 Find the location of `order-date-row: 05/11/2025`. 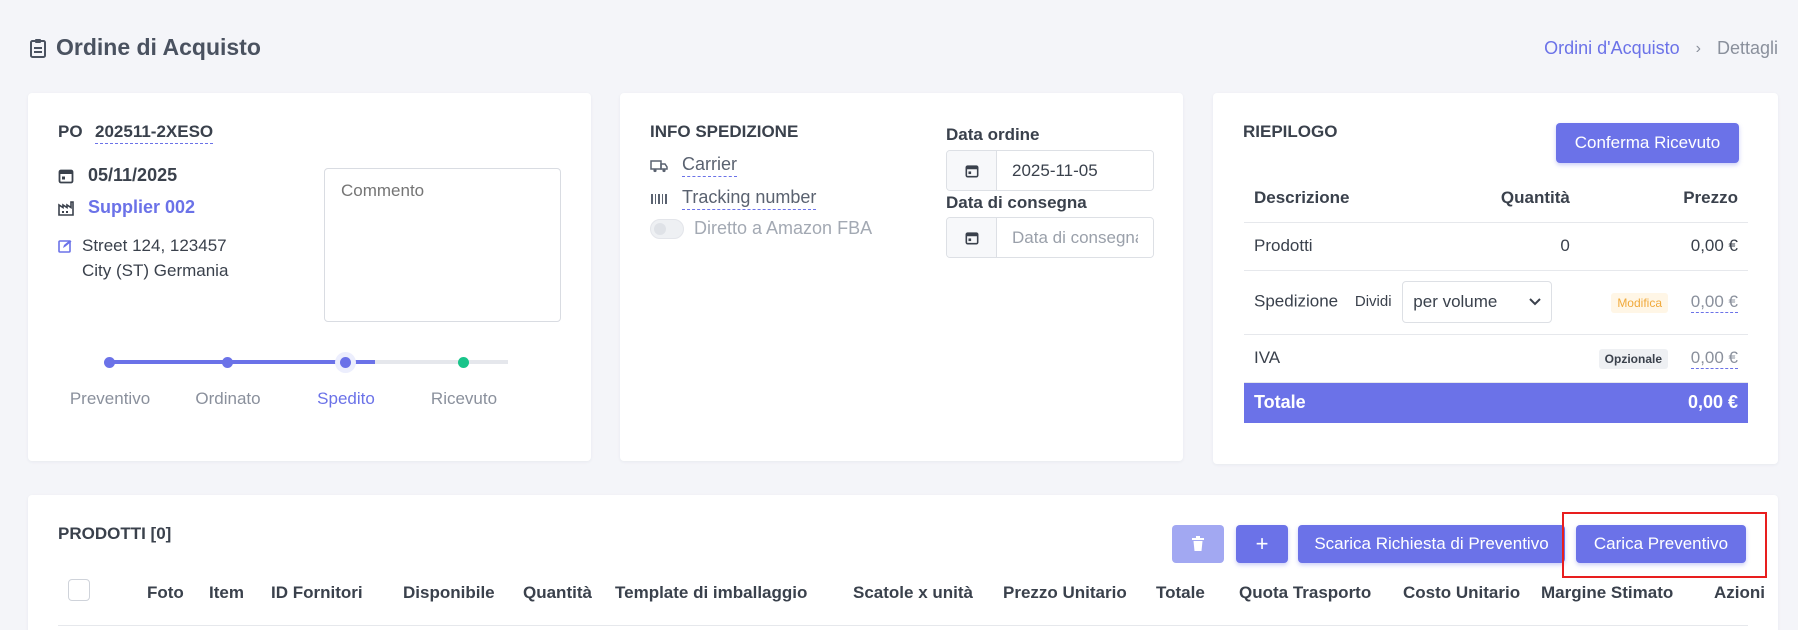

order-date-row: 05/11/2025 is located at coordinates (117, 175).